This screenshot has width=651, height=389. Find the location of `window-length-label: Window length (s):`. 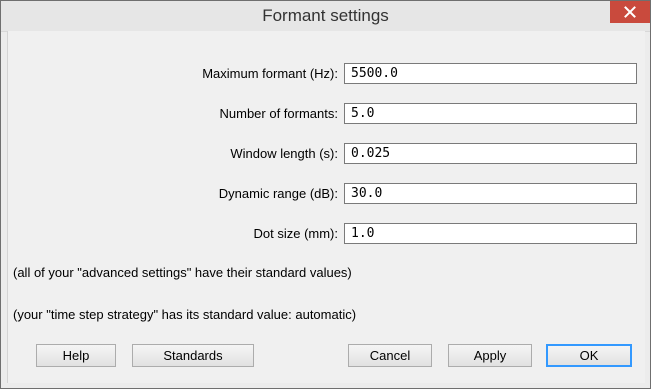

window-length-label: Window length (s): is located at coordinates (284, 153).